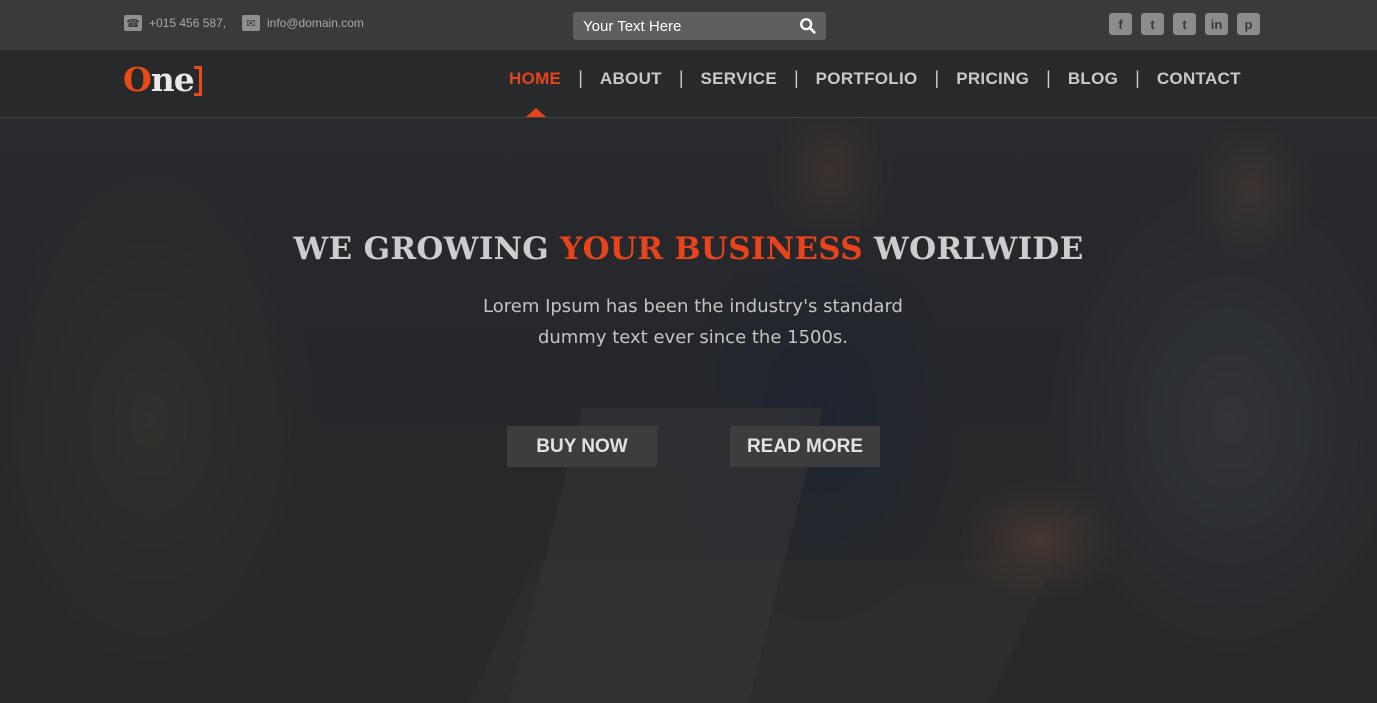 Image resolution: width=1377 pixels, height=703 pixels. Describe the element at coordinates (315, 23) in the screenshot. I see `email-address: info@domain.com` at that location.